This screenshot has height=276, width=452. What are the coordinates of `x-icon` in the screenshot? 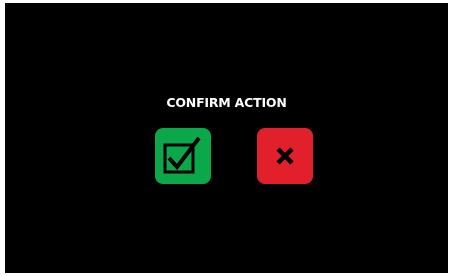 It's located at (285, 156).